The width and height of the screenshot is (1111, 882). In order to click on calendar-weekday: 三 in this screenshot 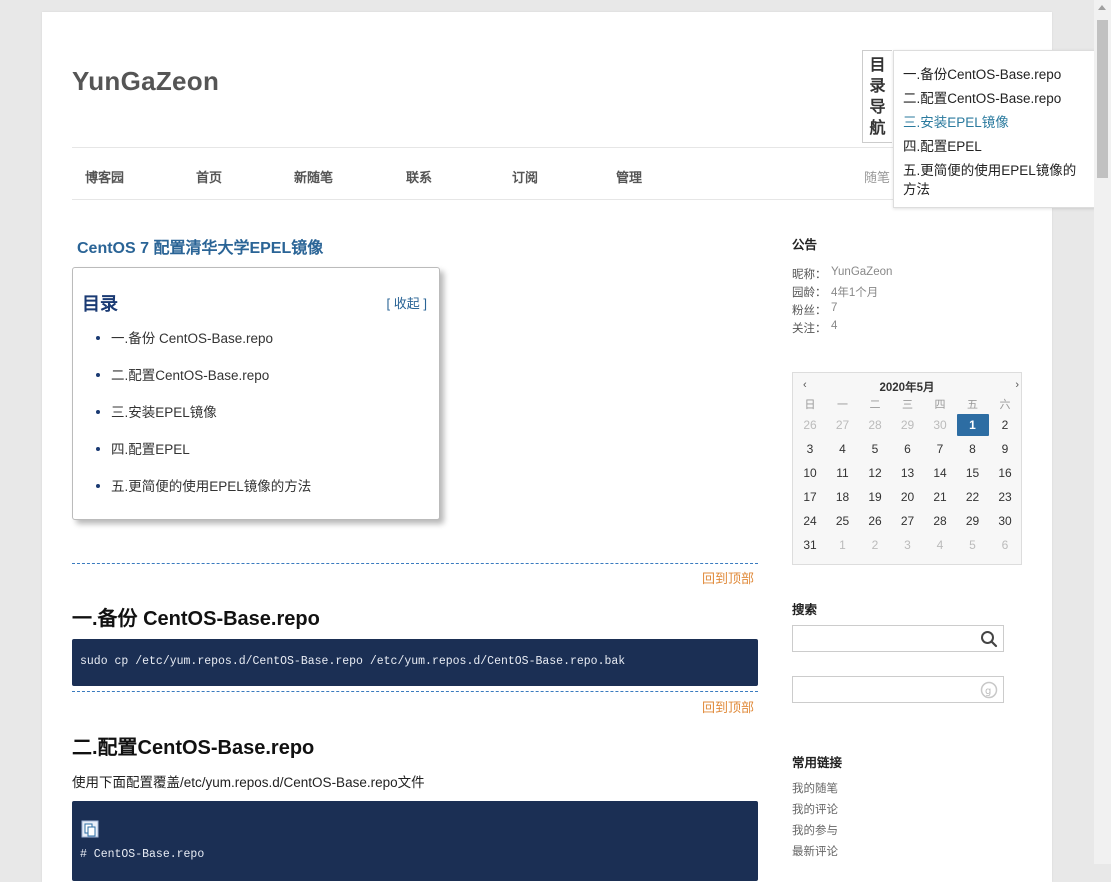, I will do `click(907, 405)`.